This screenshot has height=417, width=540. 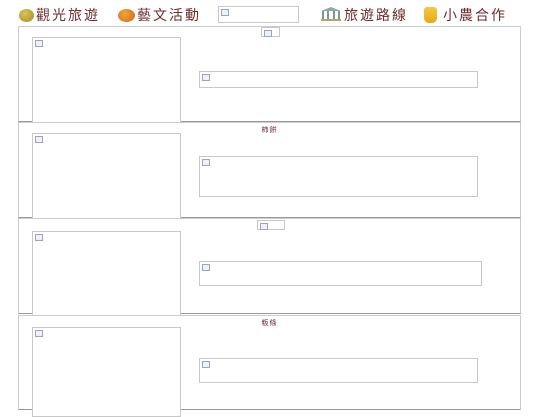 I want to click on nav-item-tourism: 觀光旅遊, so click(x=59, y=15).